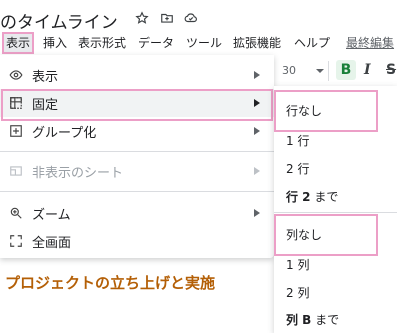 The height and width of the screenshot is (333, 397). What do you see at coordinates (335, 264) in the screenshot?
I see `freeze-1-column: 1 列` at bounding box center [335, 264].